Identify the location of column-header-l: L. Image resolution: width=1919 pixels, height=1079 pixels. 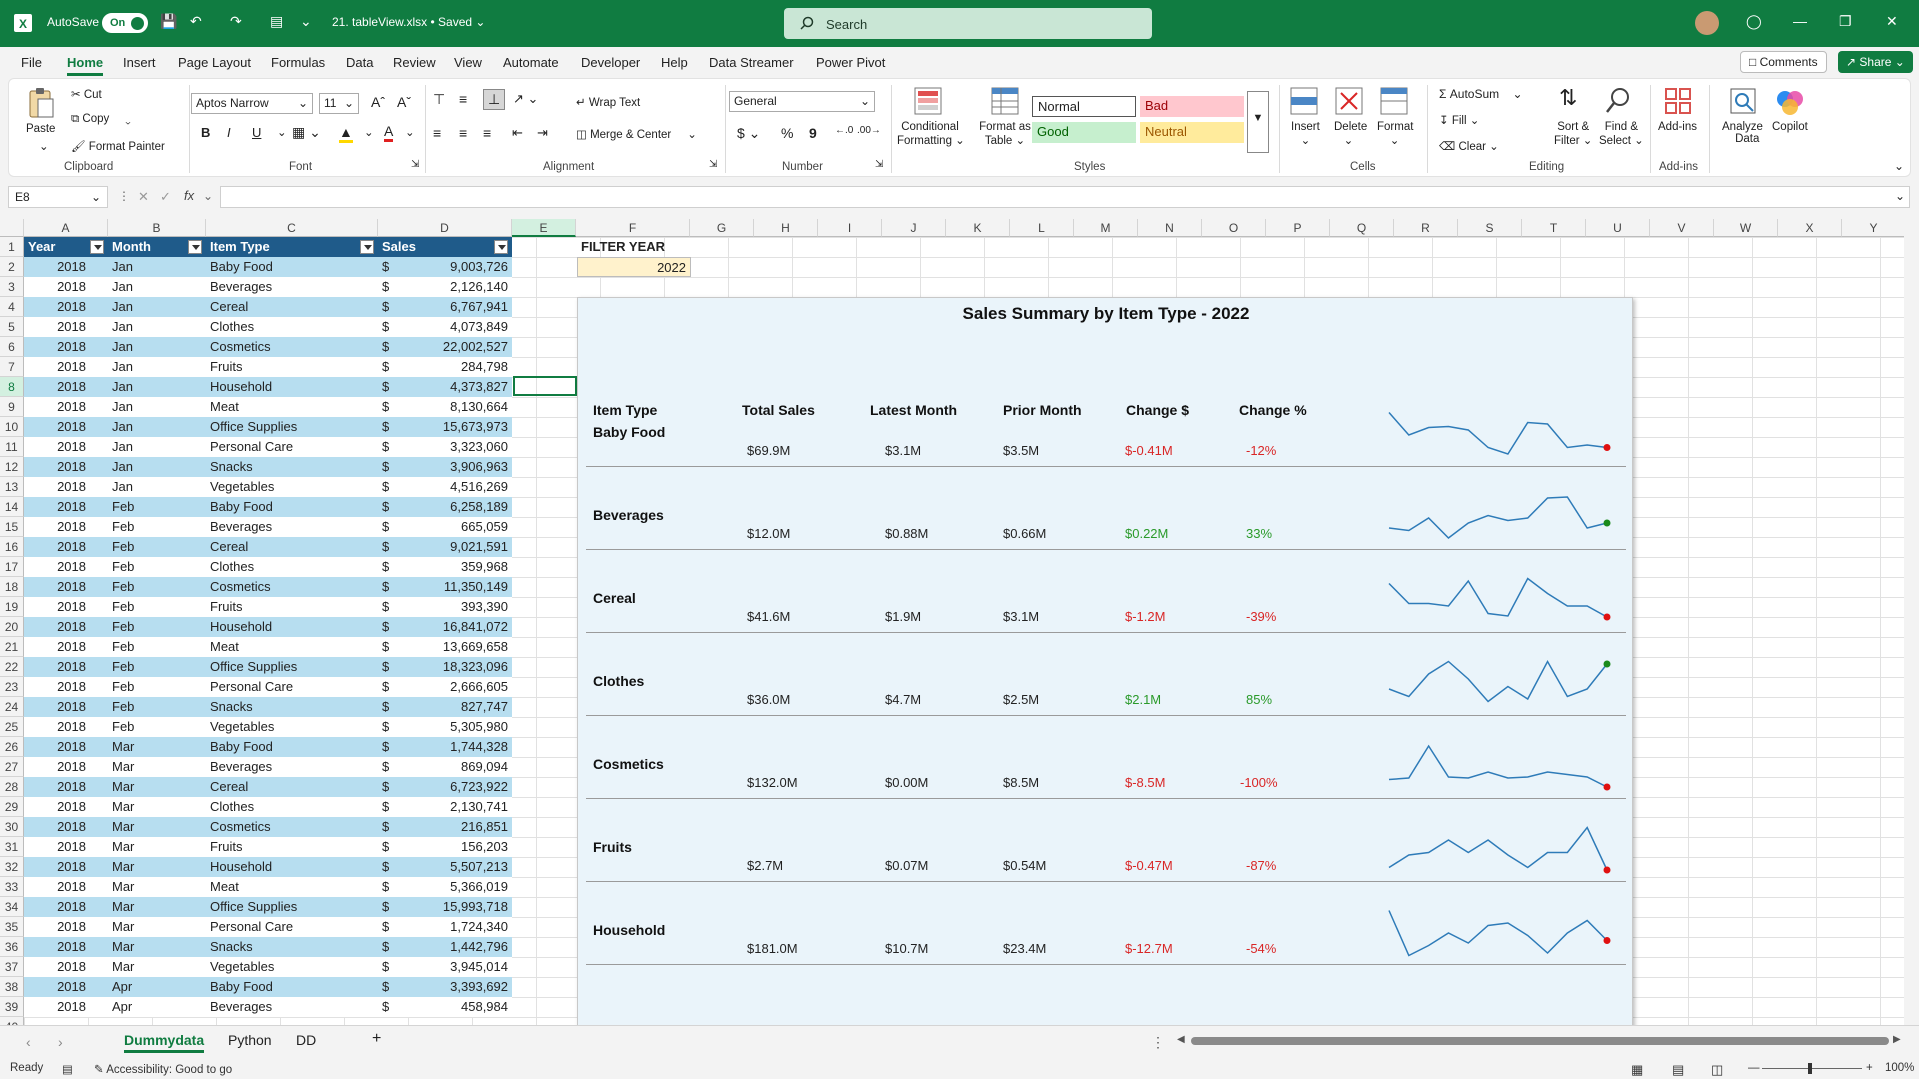
(1042, 228).